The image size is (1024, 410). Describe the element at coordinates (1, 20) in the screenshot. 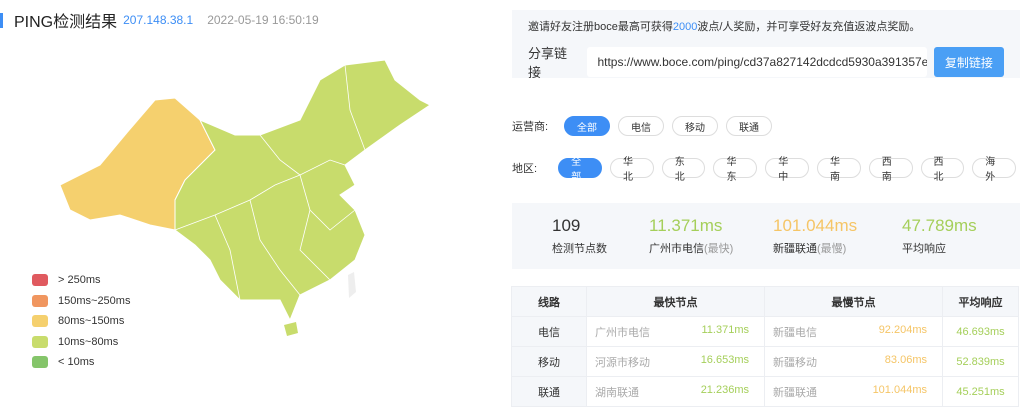

I see `accent-bar` at that location.